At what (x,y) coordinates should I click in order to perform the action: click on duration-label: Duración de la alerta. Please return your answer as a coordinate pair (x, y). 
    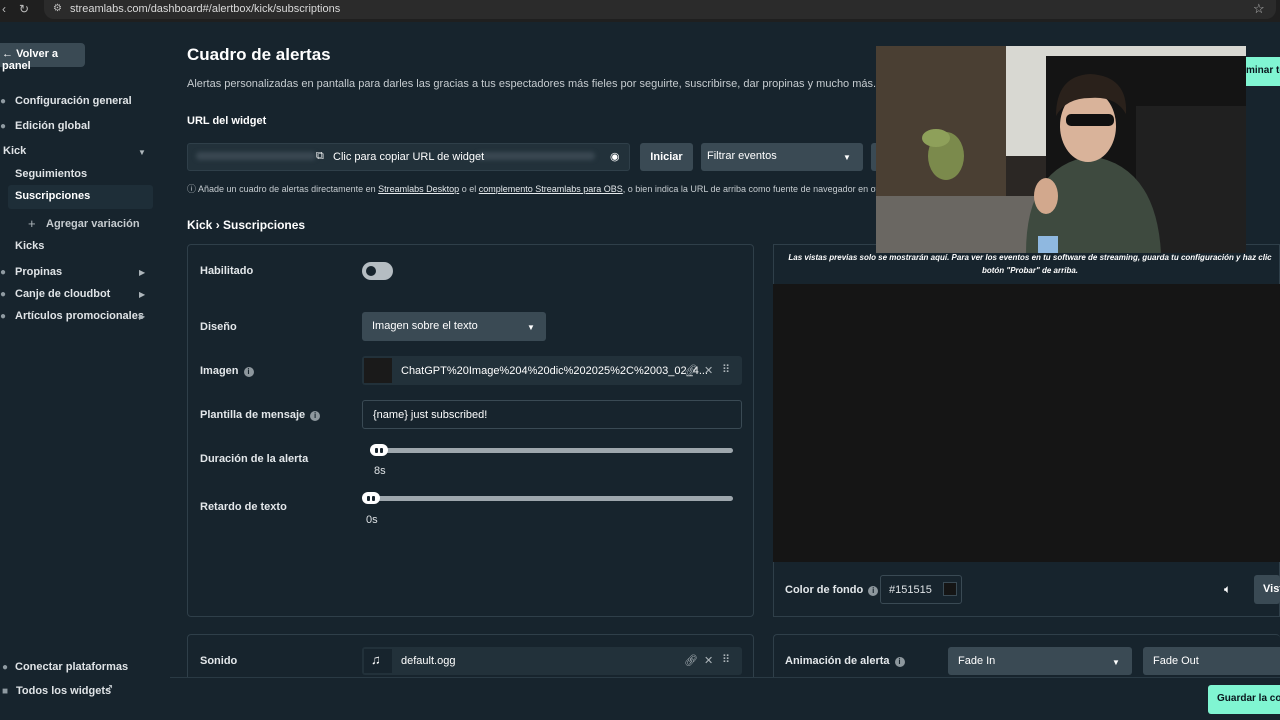
    Looking at the image, I should click on (254, 459).